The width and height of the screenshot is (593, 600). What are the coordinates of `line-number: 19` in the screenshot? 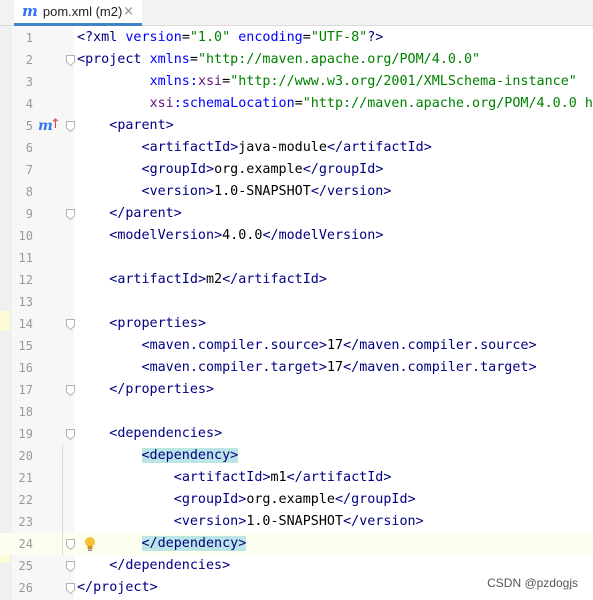 It's located at (22, 434).